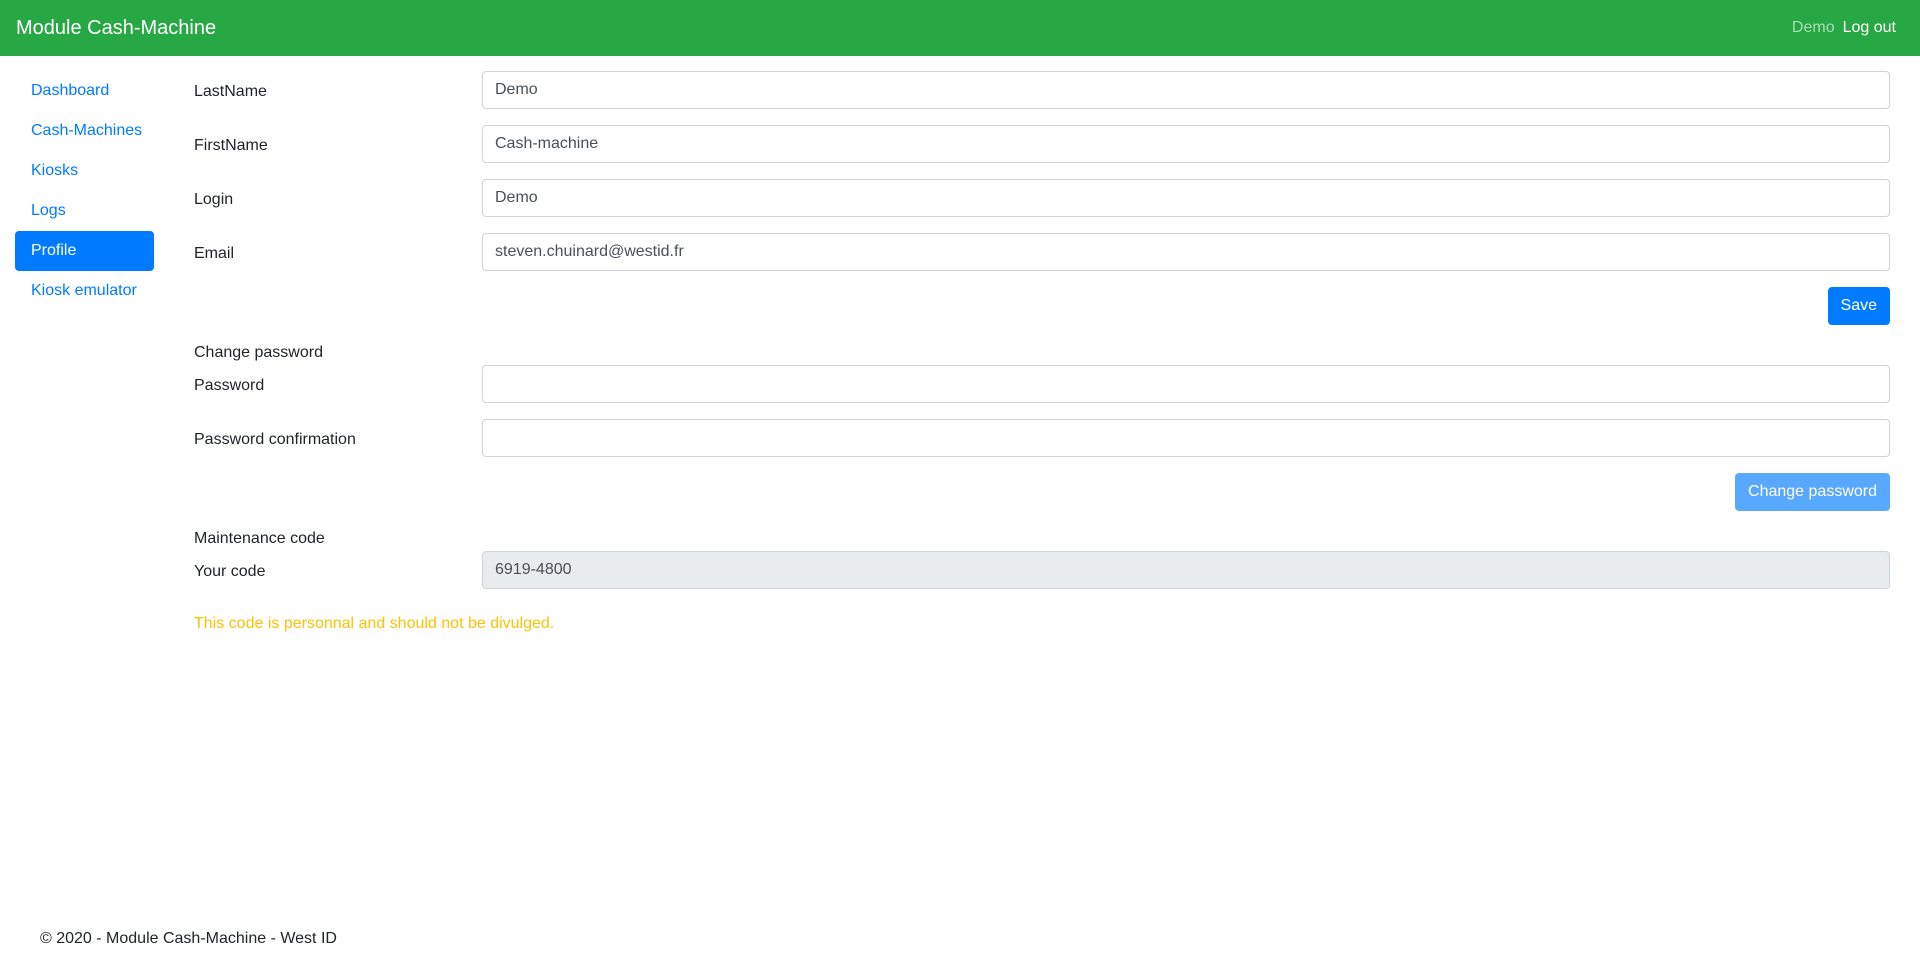 This screenshot has height=969, width=1920. Describe the element at coordinates (1186, 384) in the screenshot. I see `password-input` at that location.